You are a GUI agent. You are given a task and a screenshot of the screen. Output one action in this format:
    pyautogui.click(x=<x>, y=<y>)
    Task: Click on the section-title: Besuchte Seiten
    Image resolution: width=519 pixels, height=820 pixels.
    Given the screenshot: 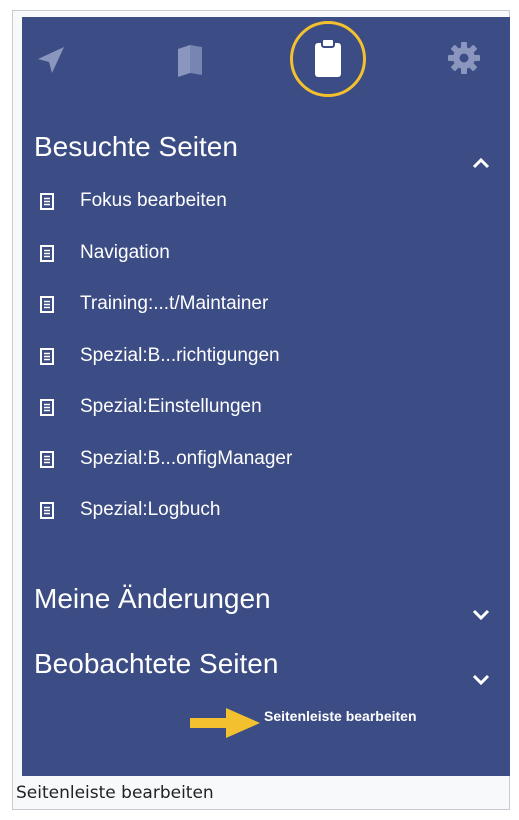 What is the action you would take?
    pyautogui.click(x=136, y=146)
    